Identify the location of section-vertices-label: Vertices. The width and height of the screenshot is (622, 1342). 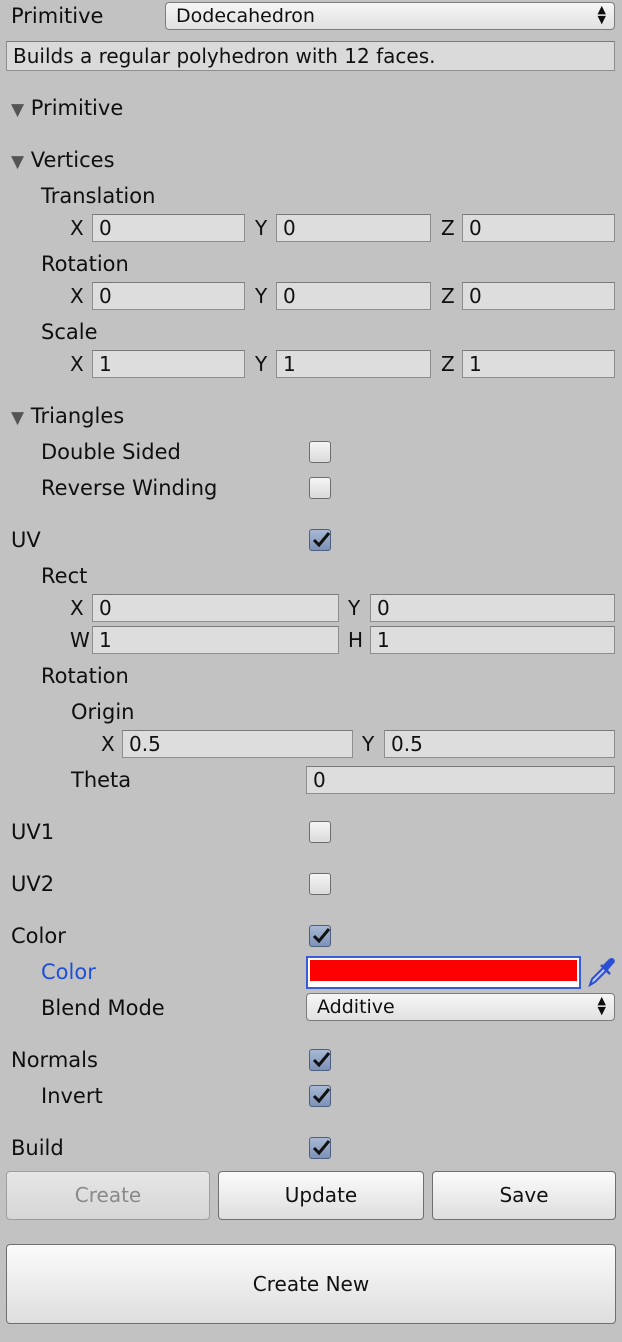
(72, 160).